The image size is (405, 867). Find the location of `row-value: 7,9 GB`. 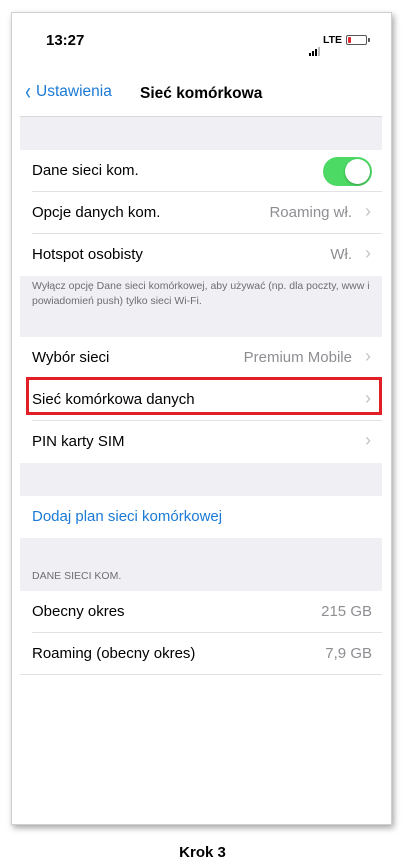

row-value: 7,9 GB is located at coordinates (348, 653).